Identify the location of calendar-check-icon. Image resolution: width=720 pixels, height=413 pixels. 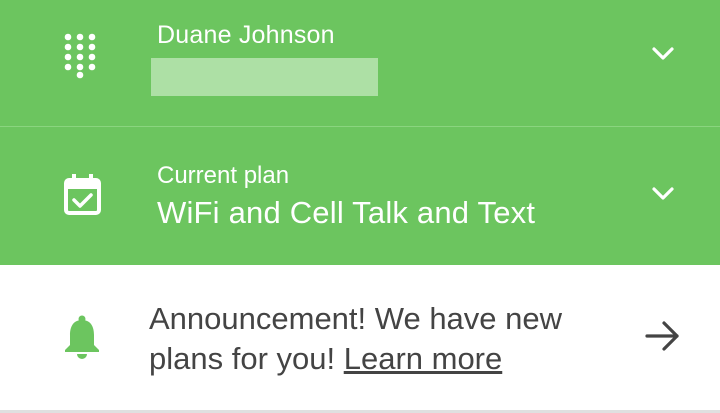
(82, 194).